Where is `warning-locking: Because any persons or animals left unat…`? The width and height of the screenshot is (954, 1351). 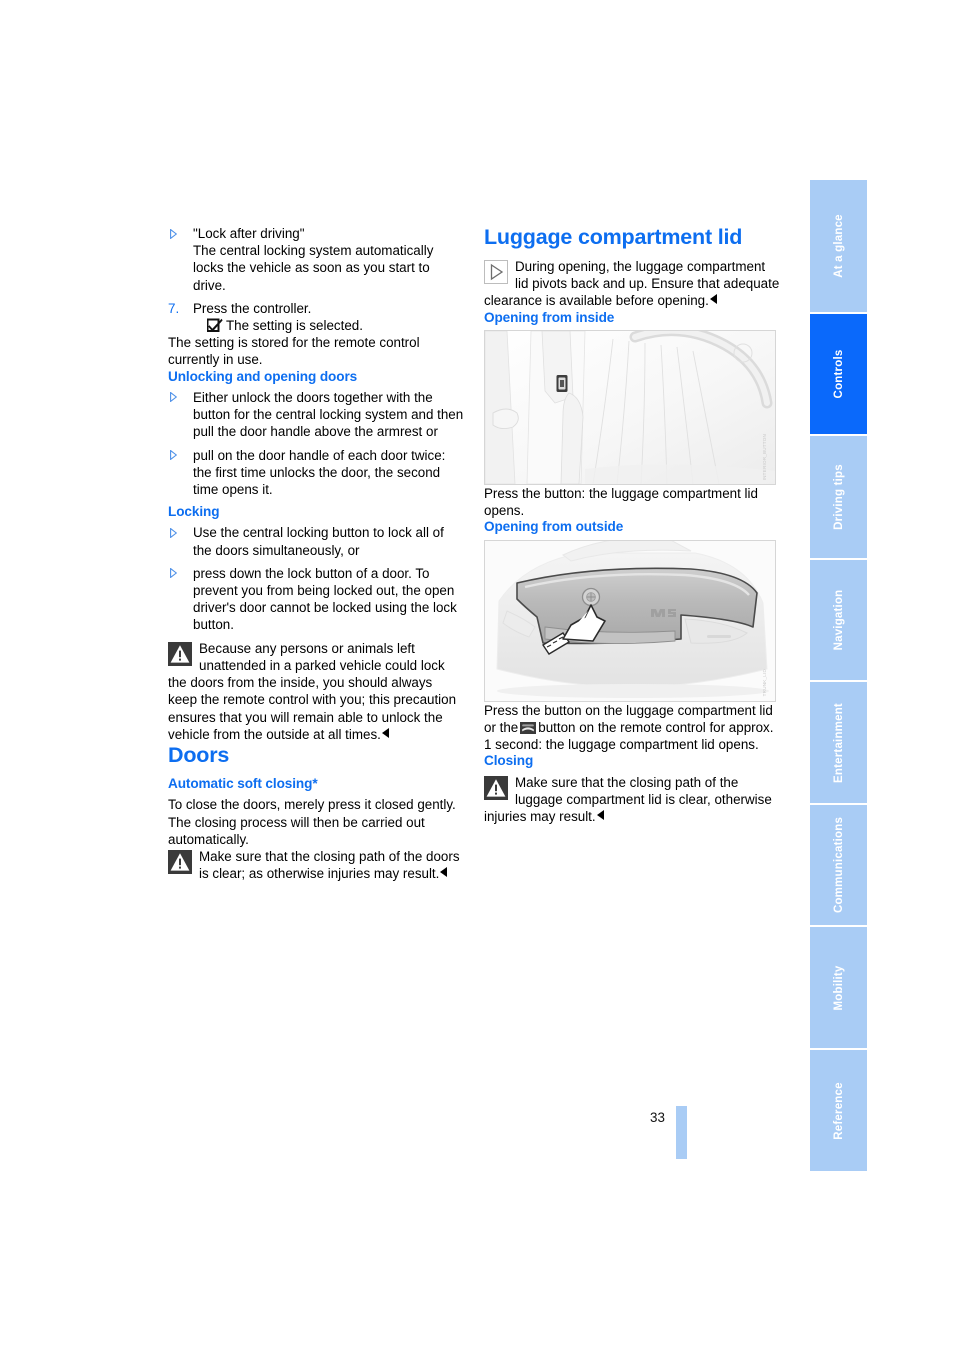 warning-locking: Because any persons or animals left unat… is located at coordinates (316, 691).